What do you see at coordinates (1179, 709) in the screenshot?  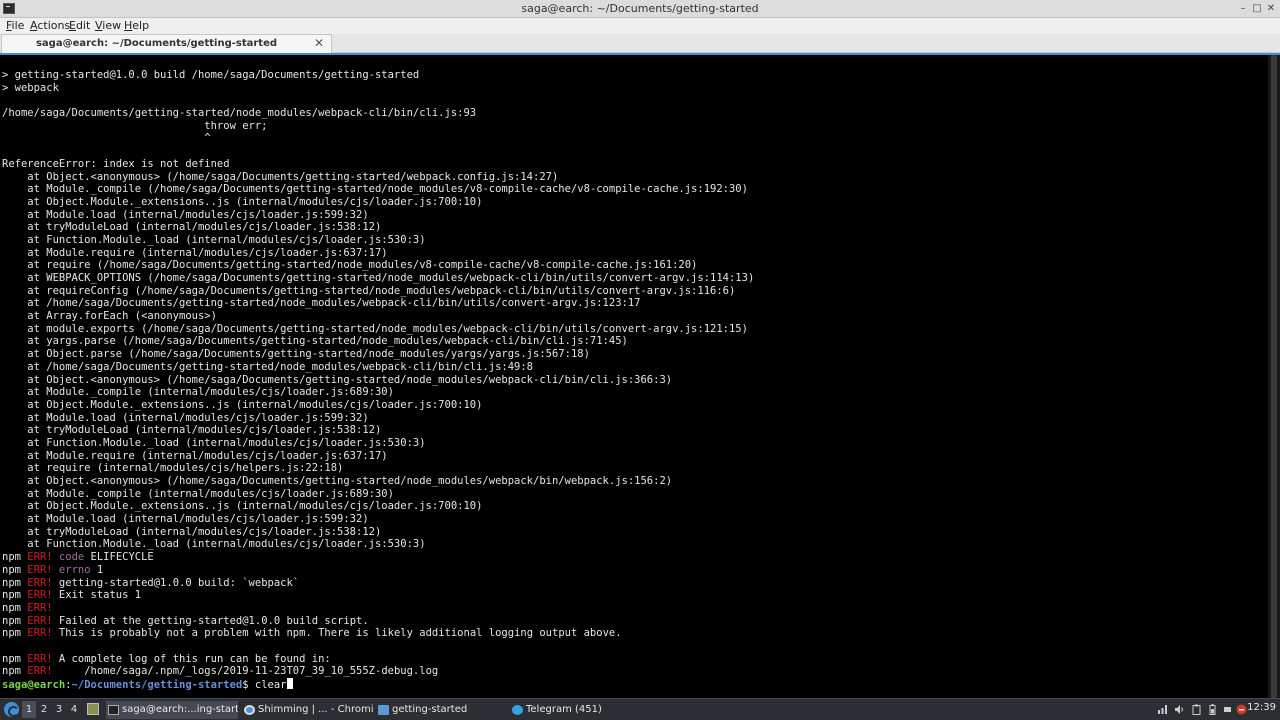 I see `volume-icon` at bounding box center [1179, 709].